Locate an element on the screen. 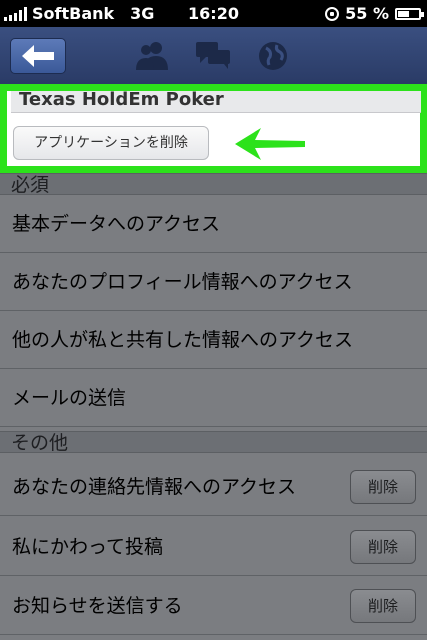 The image size is (427, 640). friends-icon is located at coordinates (152, 55).